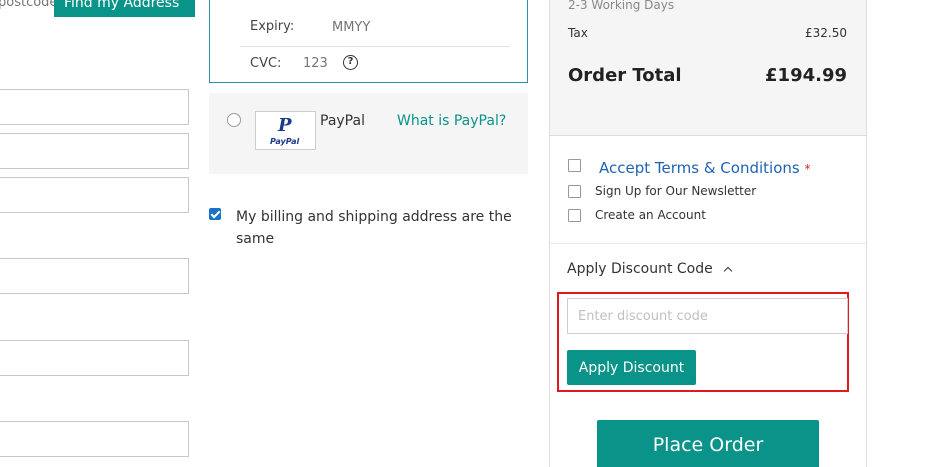 Image resolution: width=929 pixels, height=467 pixels. Describe the element at coordinates (807, 169) in the screenshot. I see `required-marker: *` at that location.